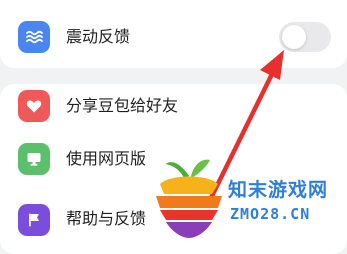 Image resolution: width=347 pixels, height=254 pixels. I want to click on use-web-version-label: 使用网页版, so click(106, 158).